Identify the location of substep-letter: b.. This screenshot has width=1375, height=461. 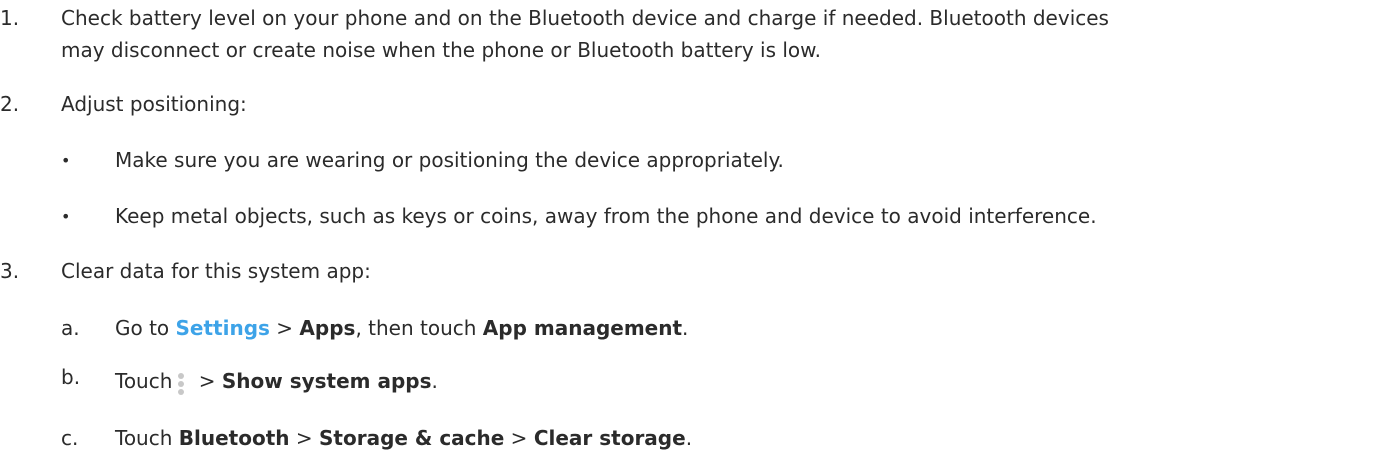
(71, 377).